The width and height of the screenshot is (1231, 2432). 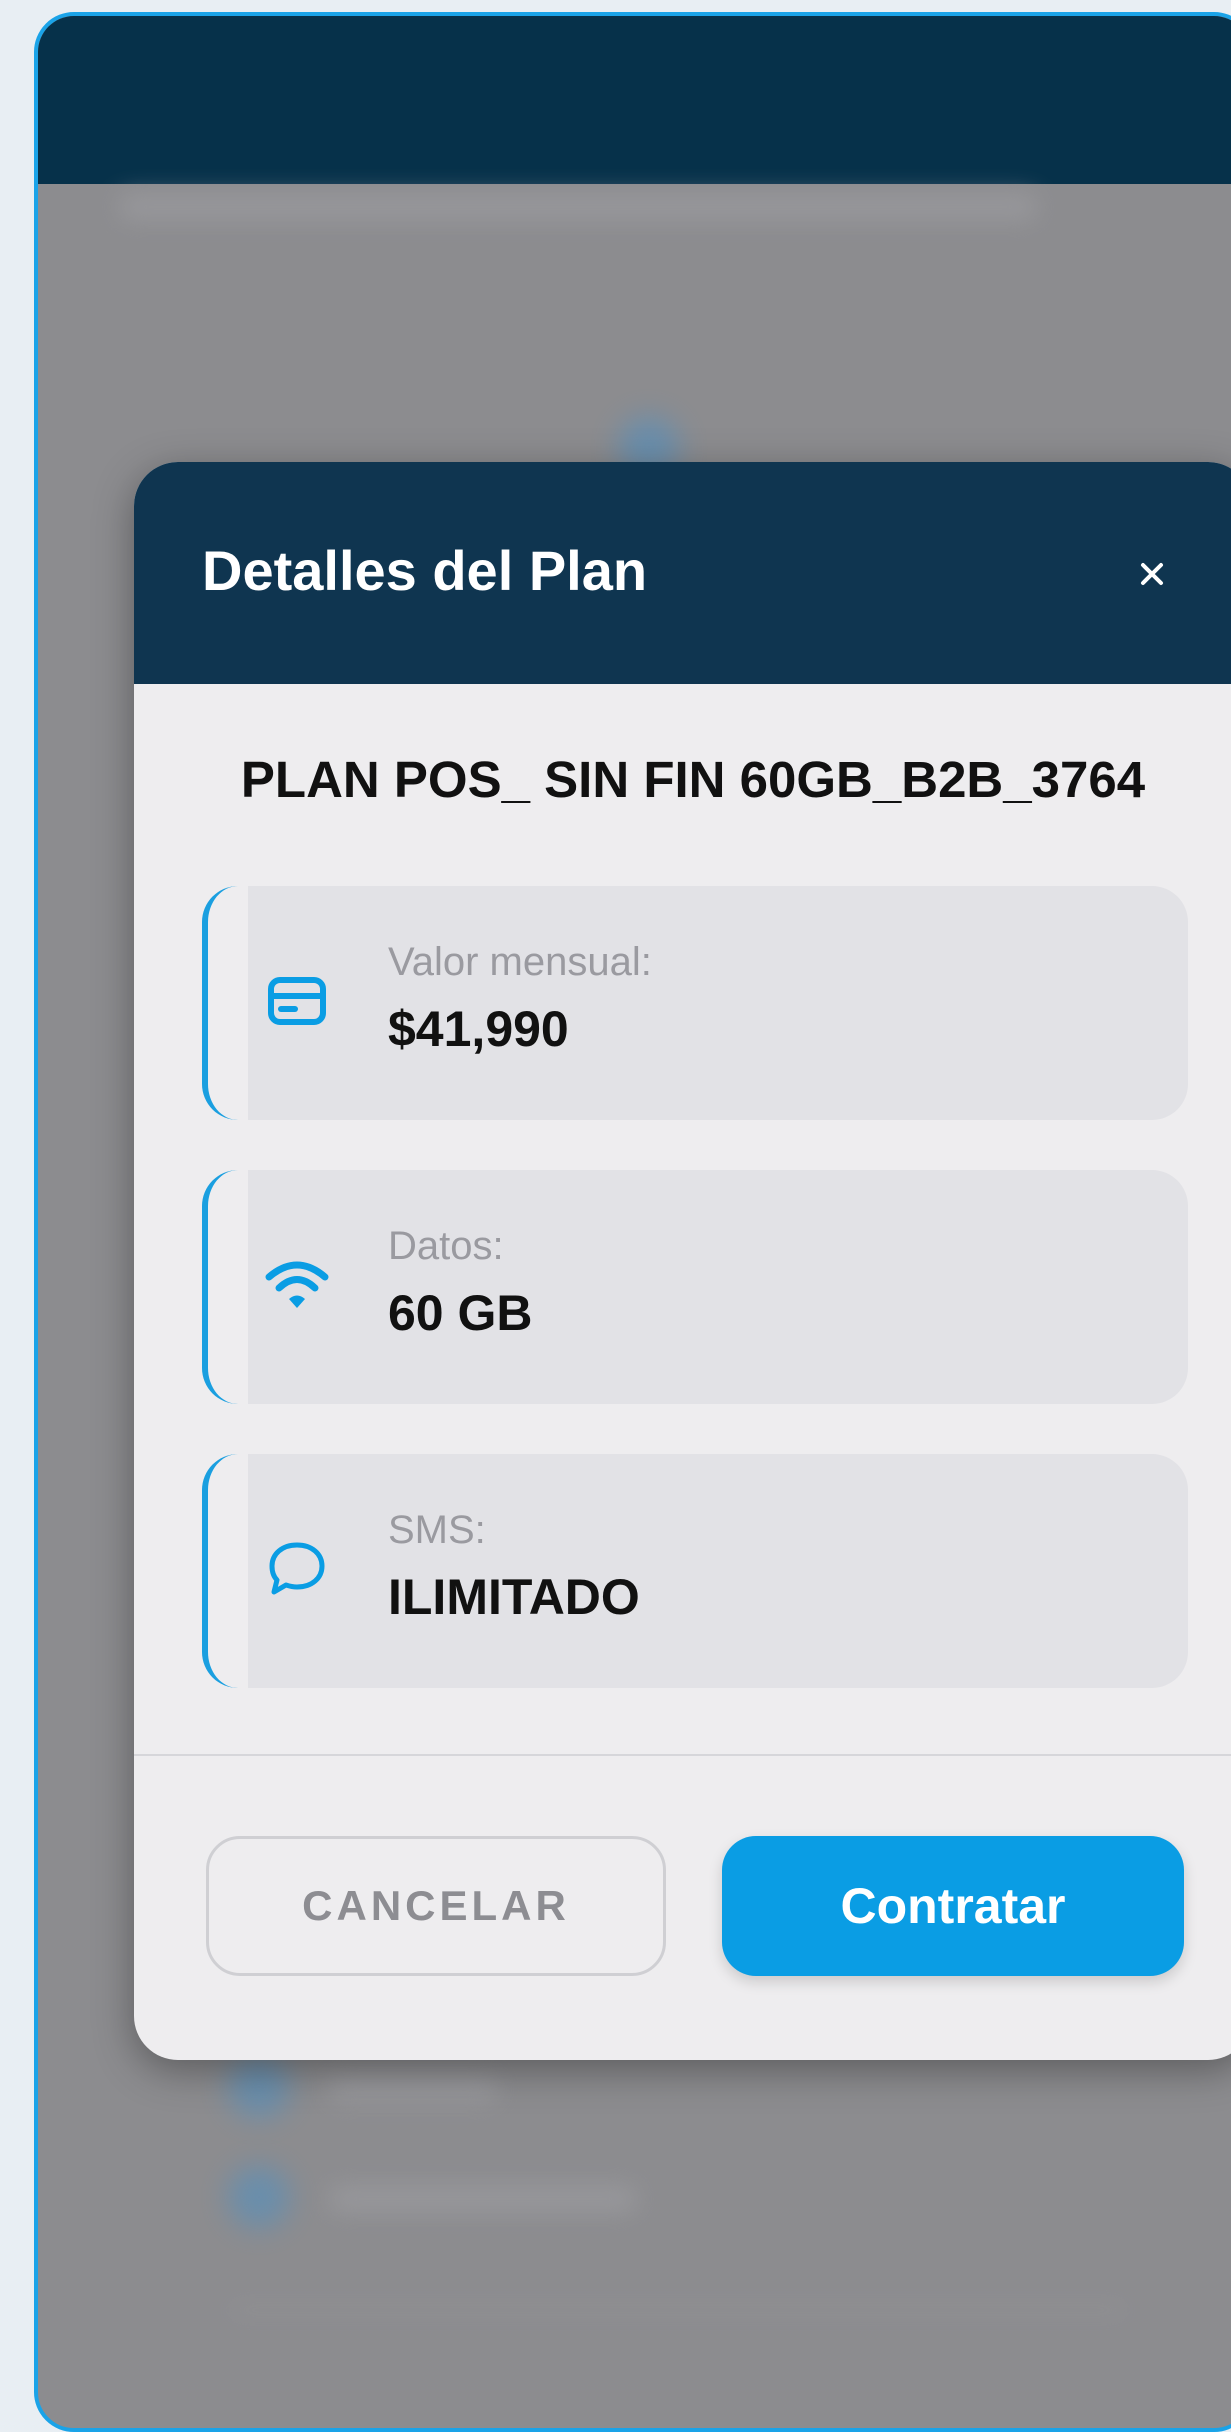 I want to click on detail-card-data: Datos: 60 GB, so click(x=695, y=1287).